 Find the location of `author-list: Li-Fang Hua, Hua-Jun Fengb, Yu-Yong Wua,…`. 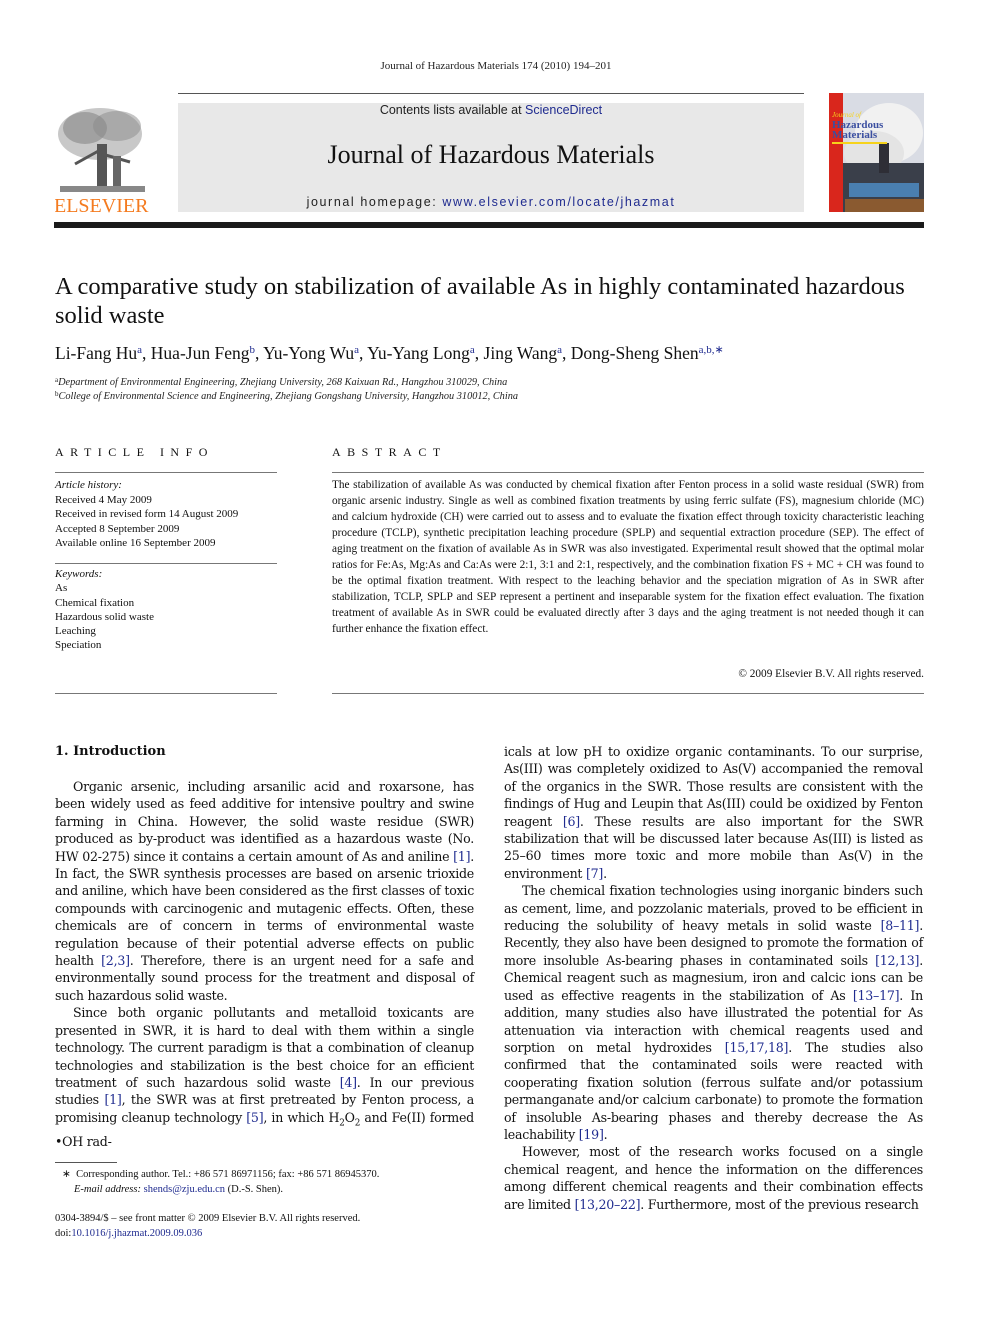

author-list: Li-Fang Hua, Hua-Jun Fengb, Yu-Yong Wua,… is located at coordinates (389, 353).